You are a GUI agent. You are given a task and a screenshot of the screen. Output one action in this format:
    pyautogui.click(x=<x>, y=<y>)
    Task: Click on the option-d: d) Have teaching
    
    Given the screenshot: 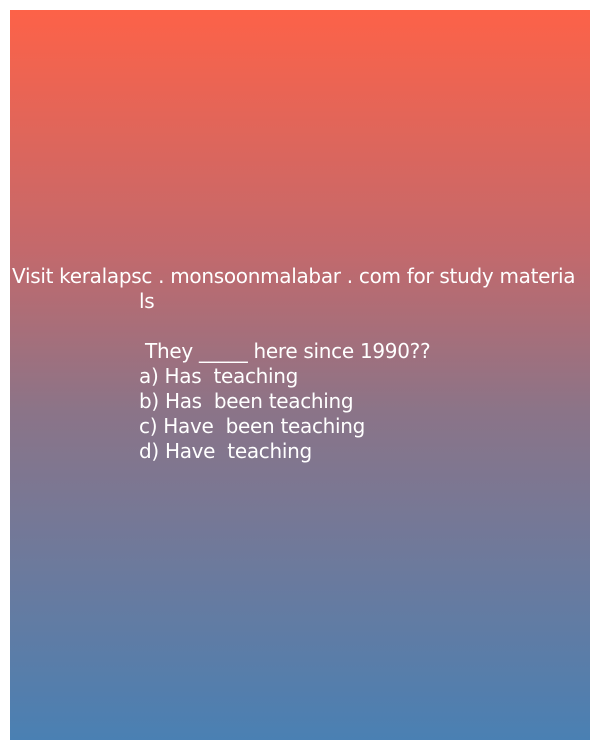 What is the action you would take?
    pyautogui.click(x=225, y=451)
    